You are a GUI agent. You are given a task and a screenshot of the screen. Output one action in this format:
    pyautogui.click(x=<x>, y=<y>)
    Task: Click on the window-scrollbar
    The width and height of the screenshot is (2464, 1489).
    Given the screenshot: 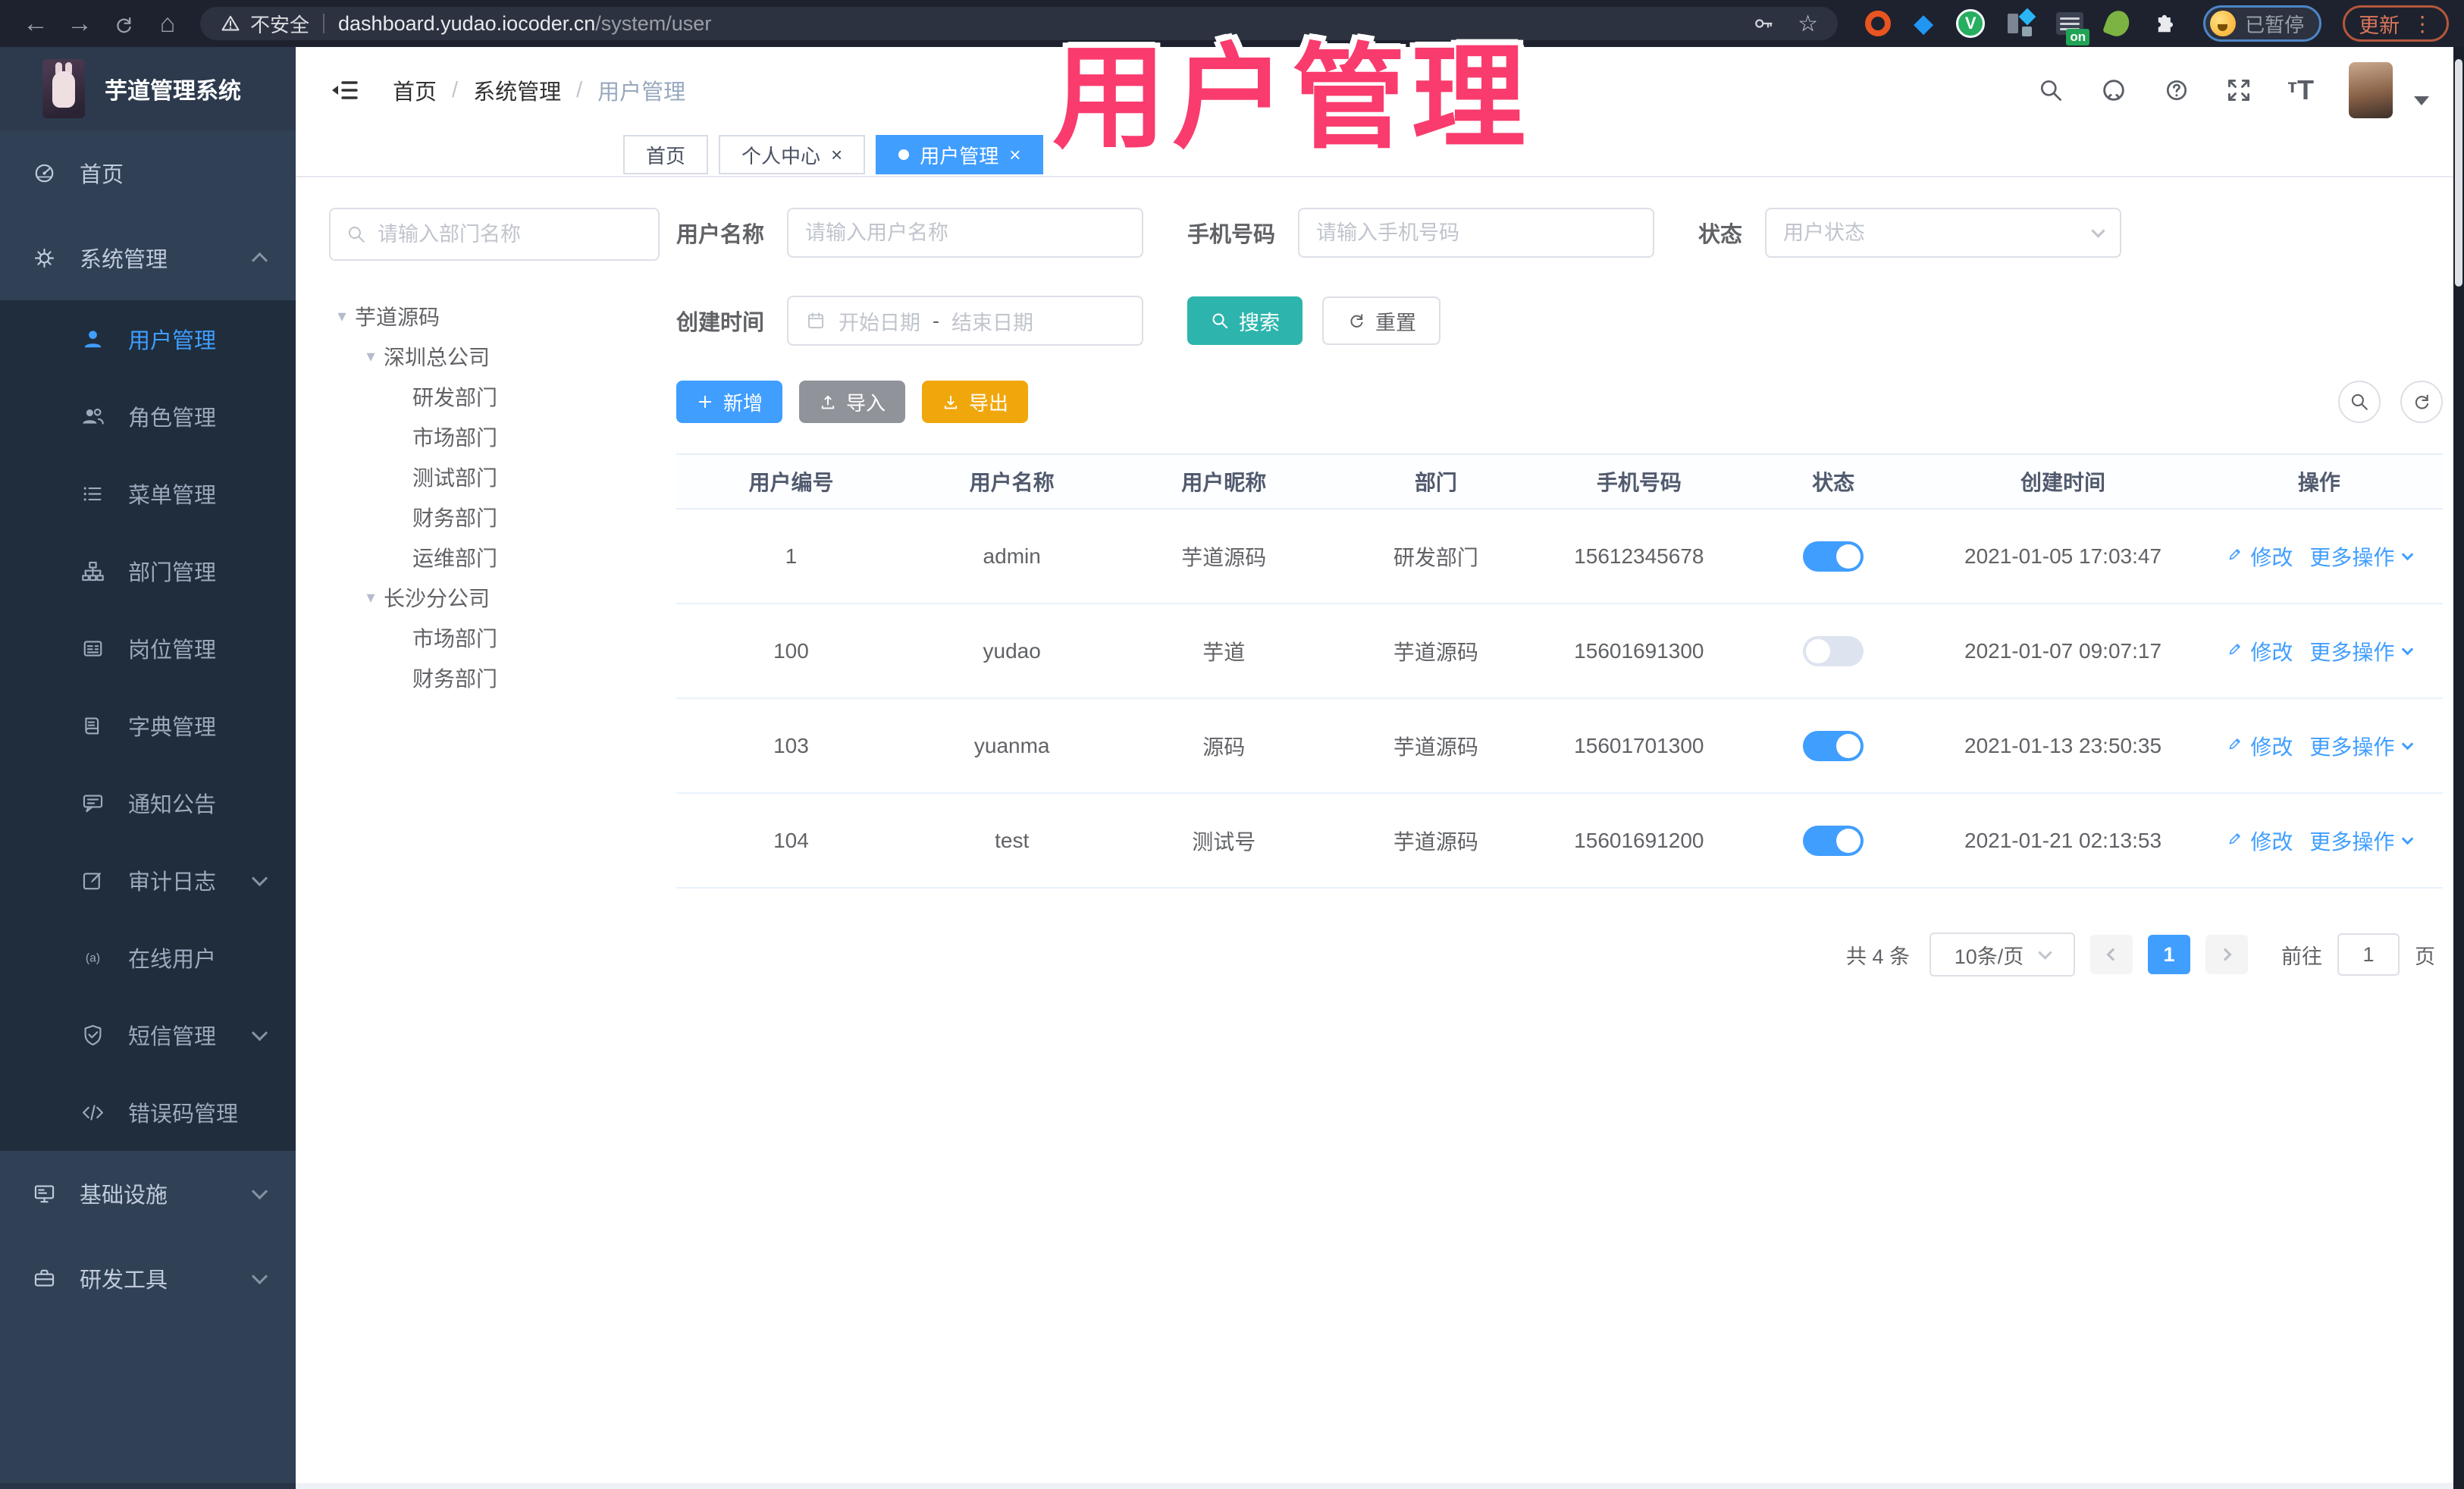 What is the action you would take?
    pyautogui.click(x=2458, y=768)
    